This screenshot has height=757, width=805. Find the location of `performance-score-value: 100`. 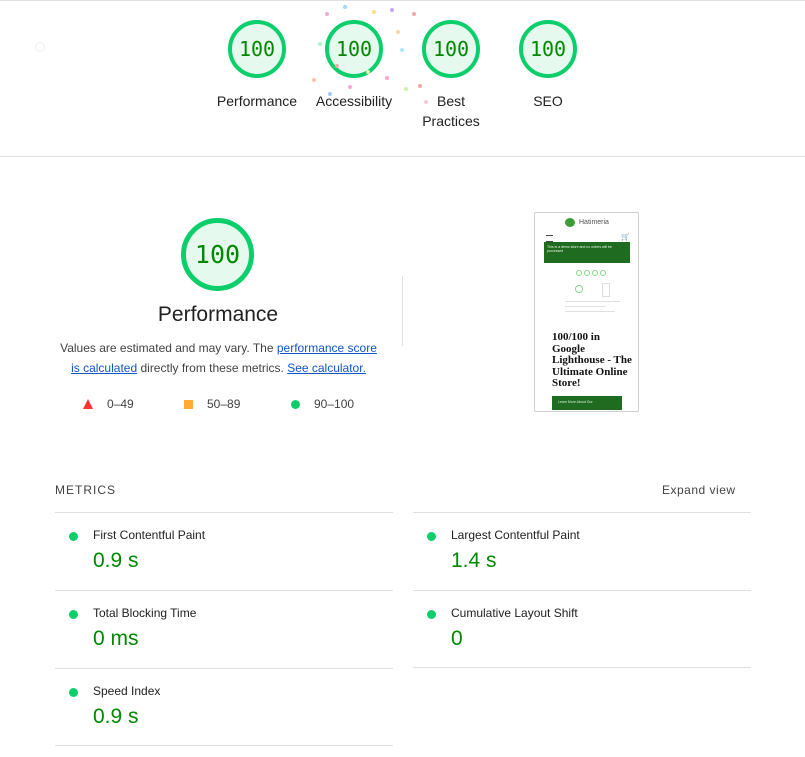

performance-score-value: 100 is located at coordinates (217, 254).